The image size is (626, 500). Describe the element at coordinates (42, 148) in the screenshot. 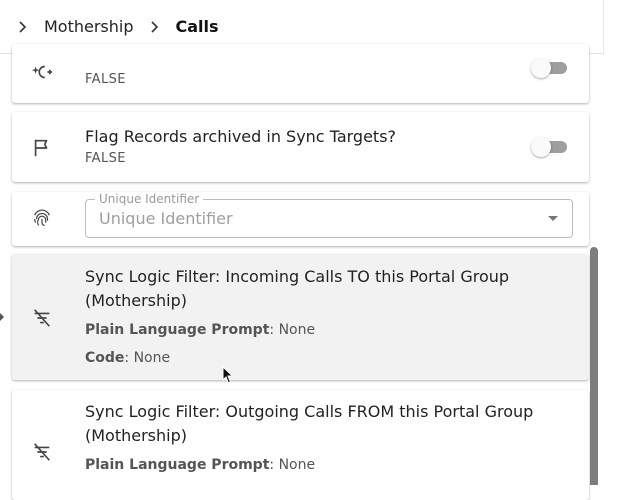

I see `flag-icon` at that location.